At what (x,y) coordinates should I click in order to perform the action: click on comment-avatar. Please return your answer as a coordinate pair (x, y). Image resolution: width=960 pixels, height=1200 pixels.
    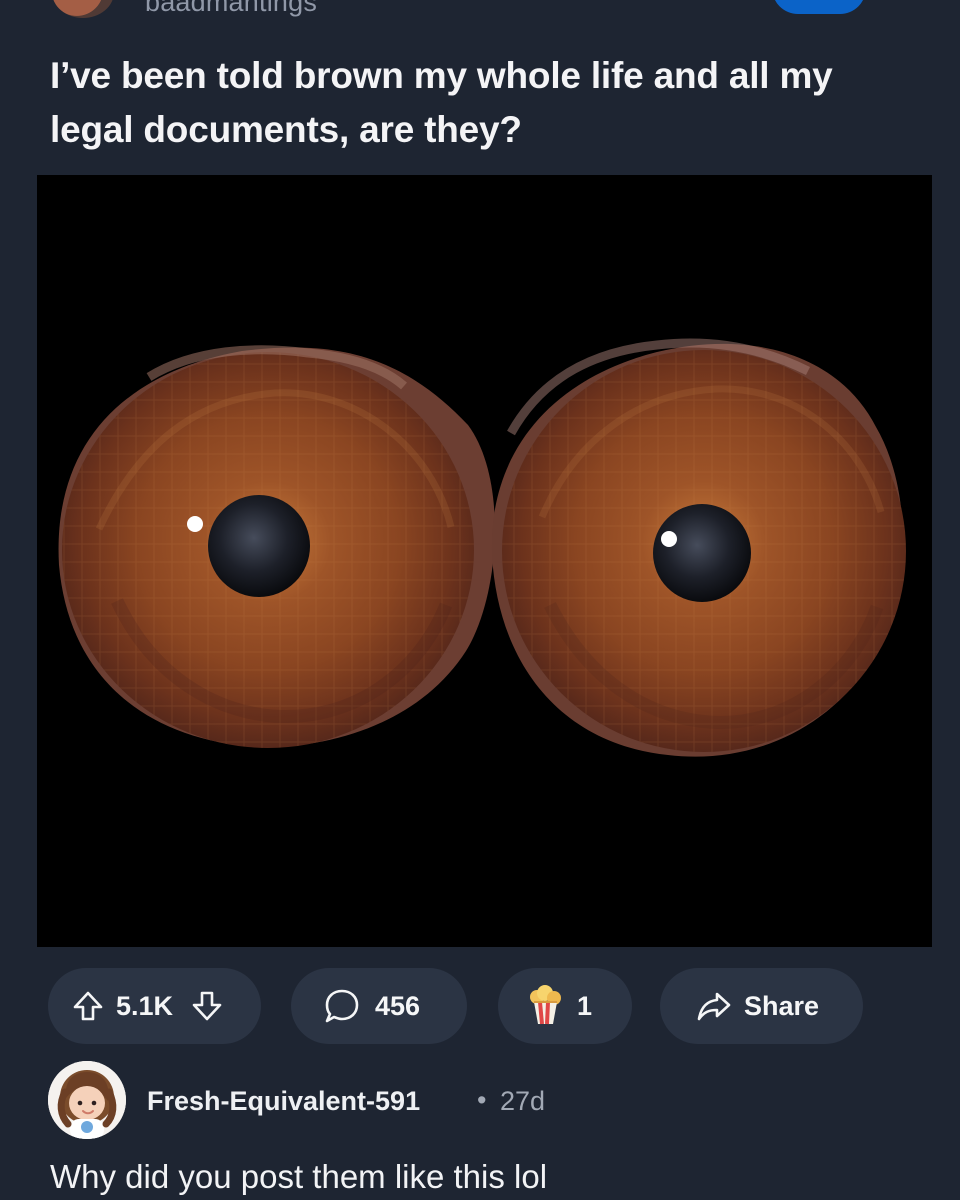
    Looking at the image, I should click on (87, 1100).